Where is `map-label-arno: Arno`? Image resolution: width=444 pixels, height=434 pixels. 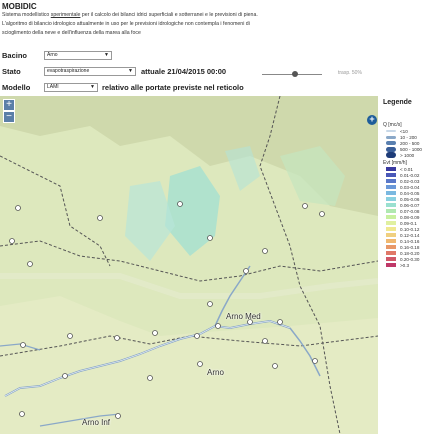 map-label-arno: Arno is located at coordinates (215, 372).